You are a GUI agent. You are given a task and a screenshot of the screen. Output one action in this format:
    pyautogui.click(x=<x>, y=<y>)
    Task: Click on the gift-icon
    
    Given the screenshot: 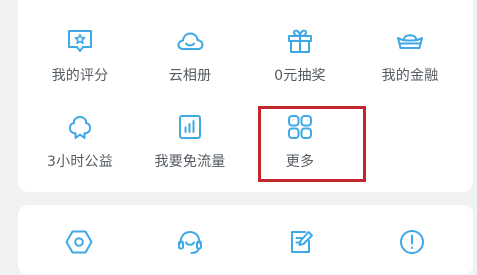 What is the action you would take?
    pyautogui.click(x=300, y=41)
    